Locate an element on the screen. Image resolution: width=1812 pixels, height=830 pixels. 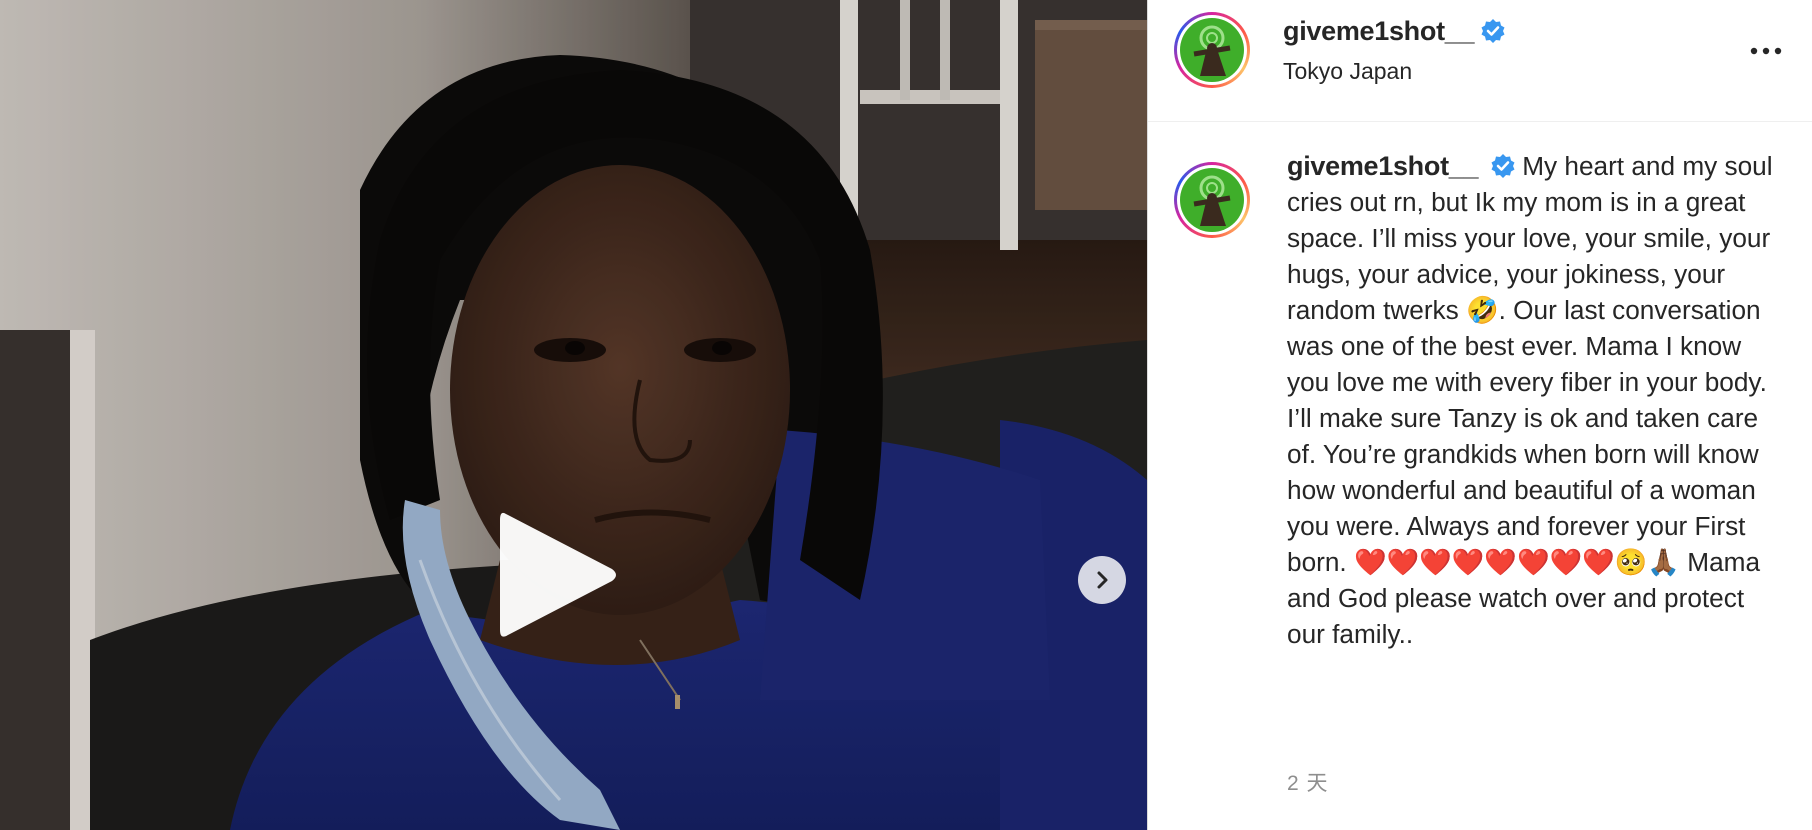
more-options-button is located at coordinates (1766, 51).